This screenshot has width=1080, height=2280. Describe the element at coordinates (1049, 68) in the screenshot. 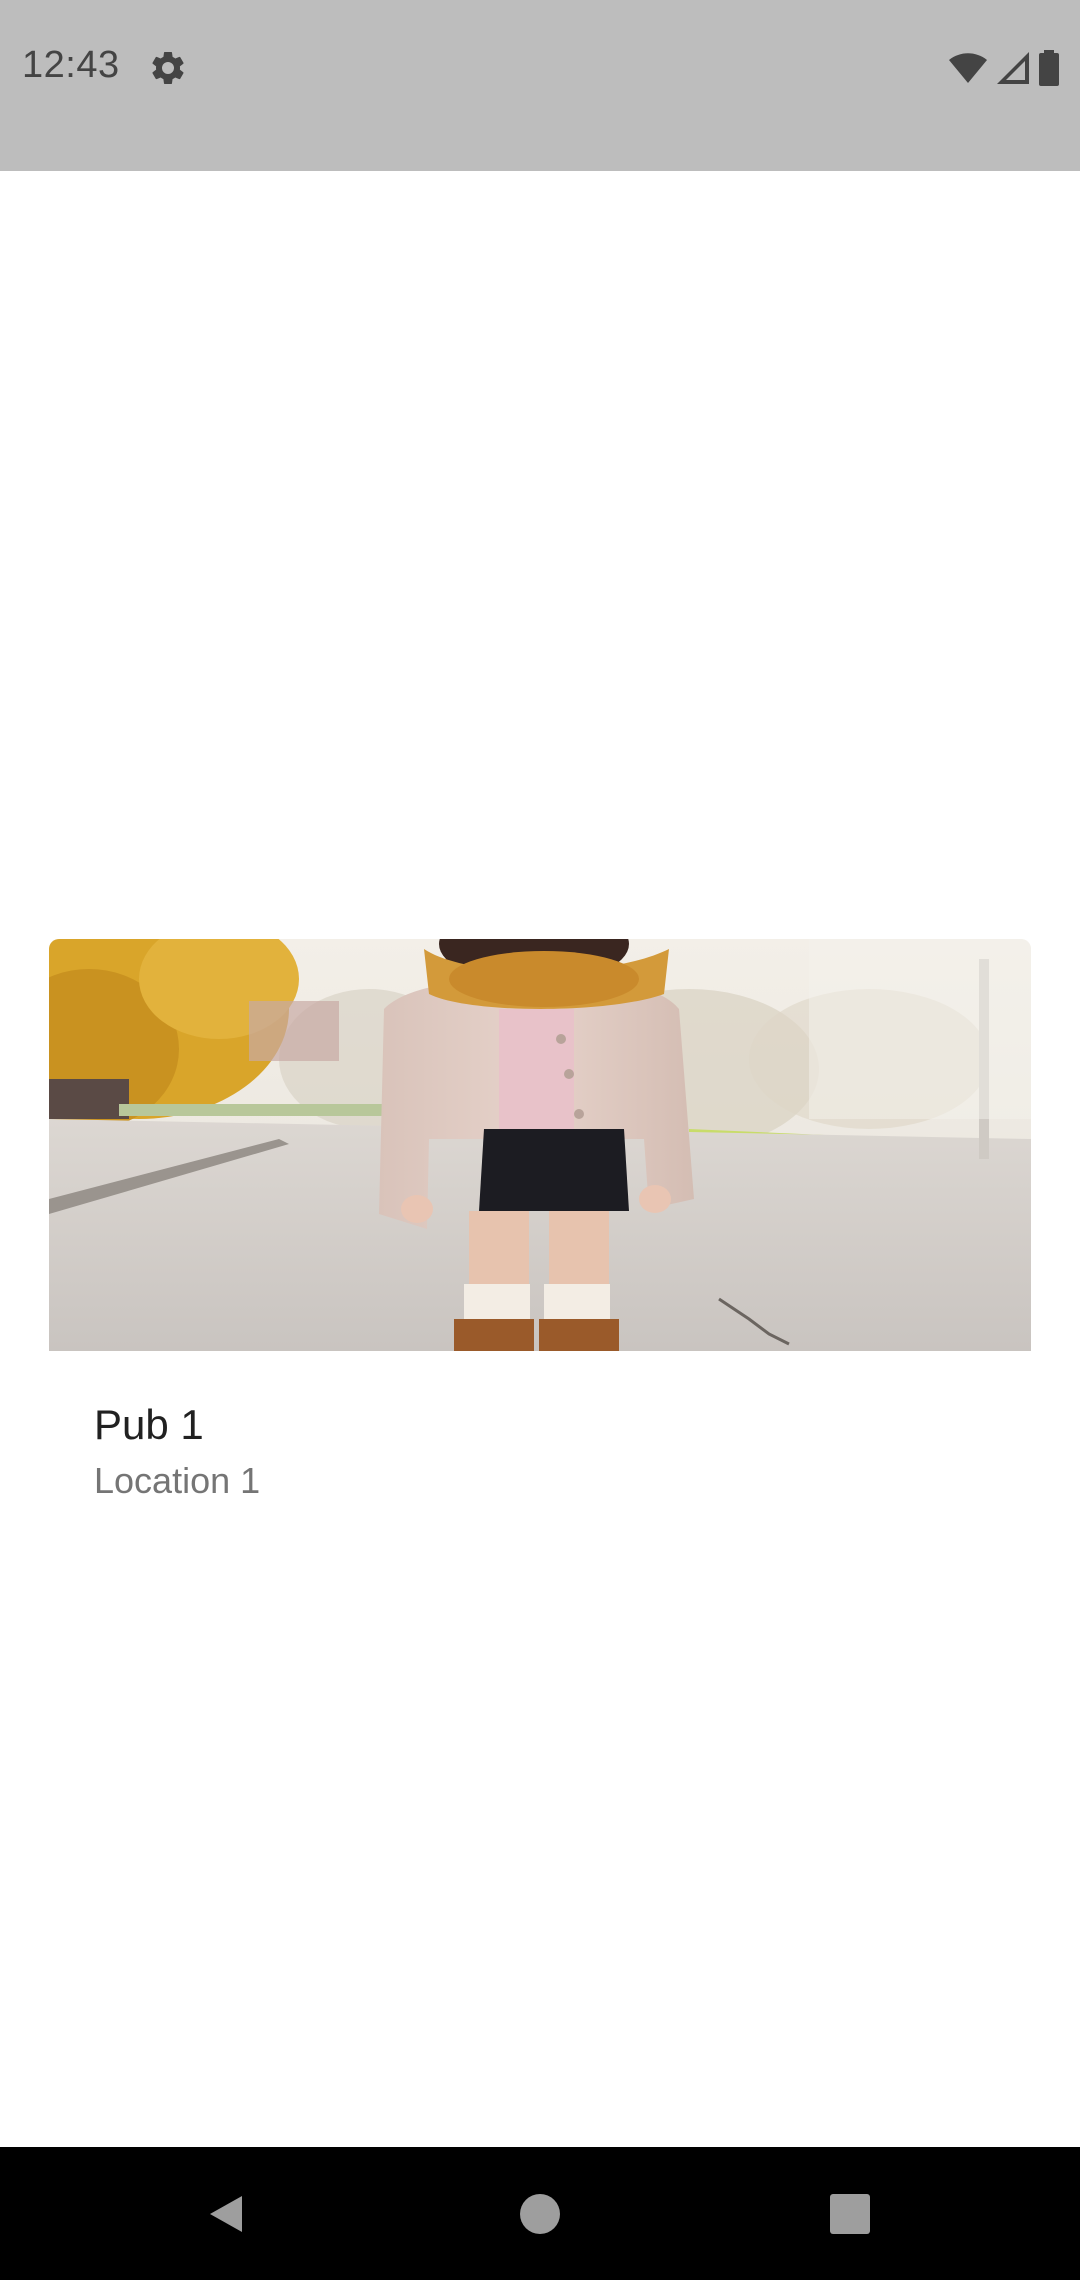

I see `battery-icon` at that location.